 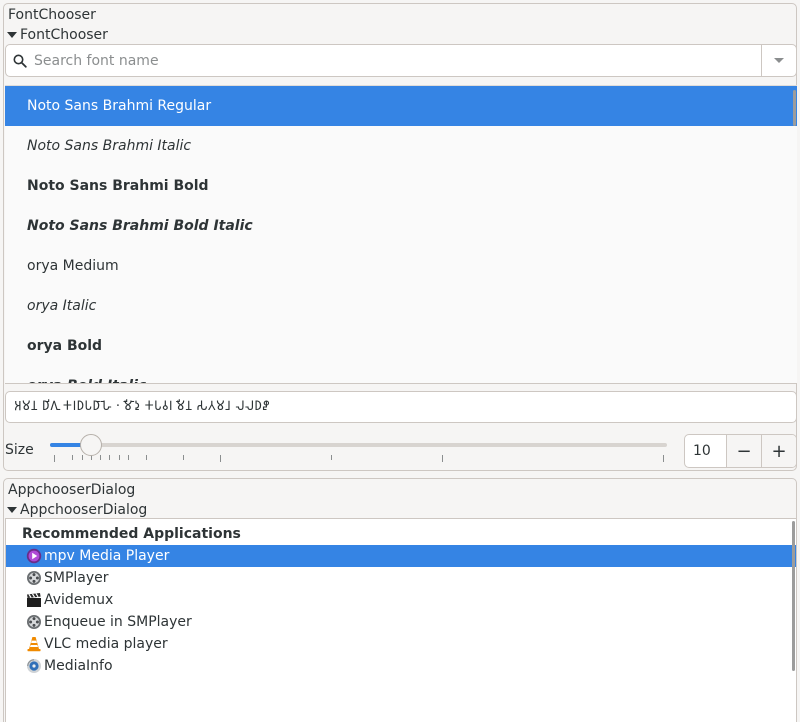 I want to click on app-name-label: SMPlayer, so click(x=76, y=578).